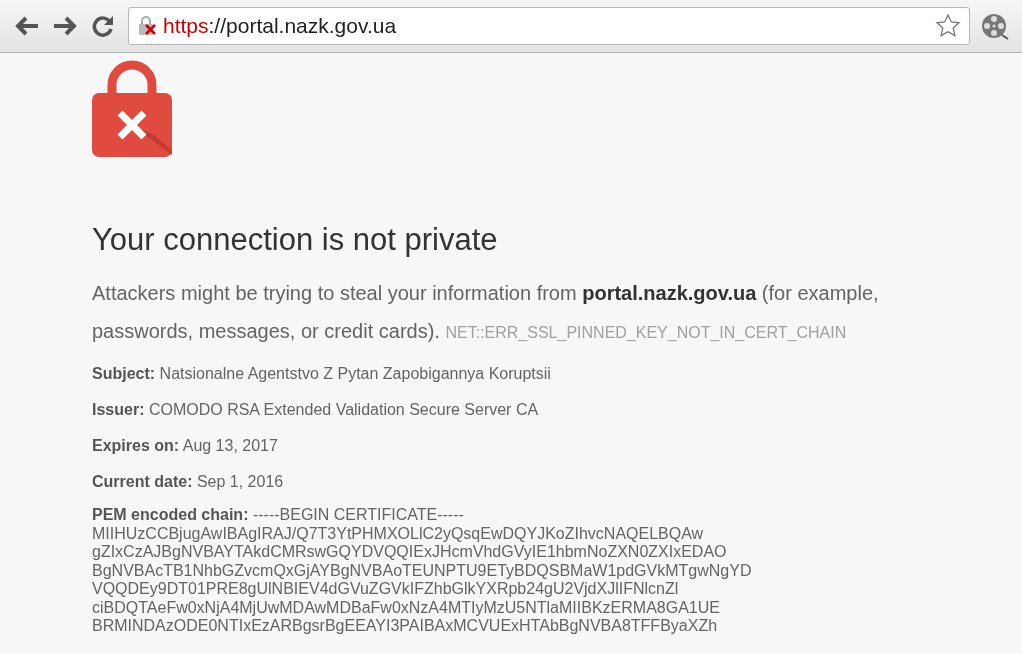  Describe the element at coordinates (188, 482) in the screenshot. I see `detail-line: Current date: Sep 1, 2016` at that location.